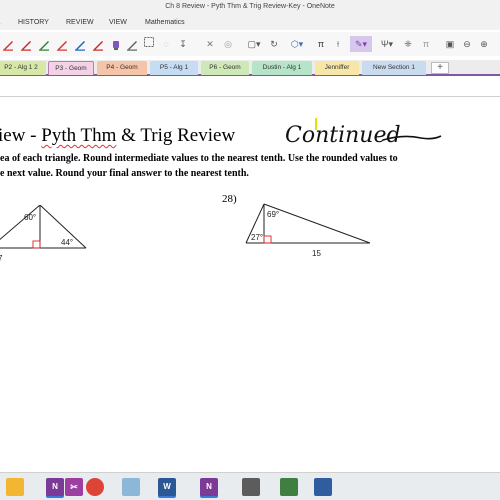 Image resolution: width=500 pixels, height=500 pixels. I want to click on handwritten-continued: Continued, so click(363, 135).